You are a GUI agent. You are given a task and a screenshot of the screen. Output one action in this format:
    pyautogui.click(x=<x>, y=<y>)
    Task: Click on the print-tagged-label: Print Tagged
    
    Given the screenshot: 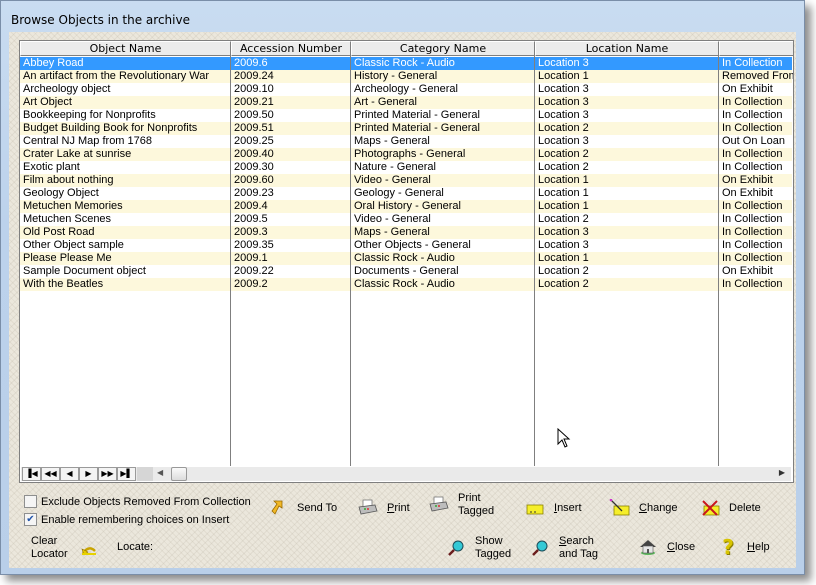 What is the action you would take?
    pyautogui.click(x=476, y=505)
    